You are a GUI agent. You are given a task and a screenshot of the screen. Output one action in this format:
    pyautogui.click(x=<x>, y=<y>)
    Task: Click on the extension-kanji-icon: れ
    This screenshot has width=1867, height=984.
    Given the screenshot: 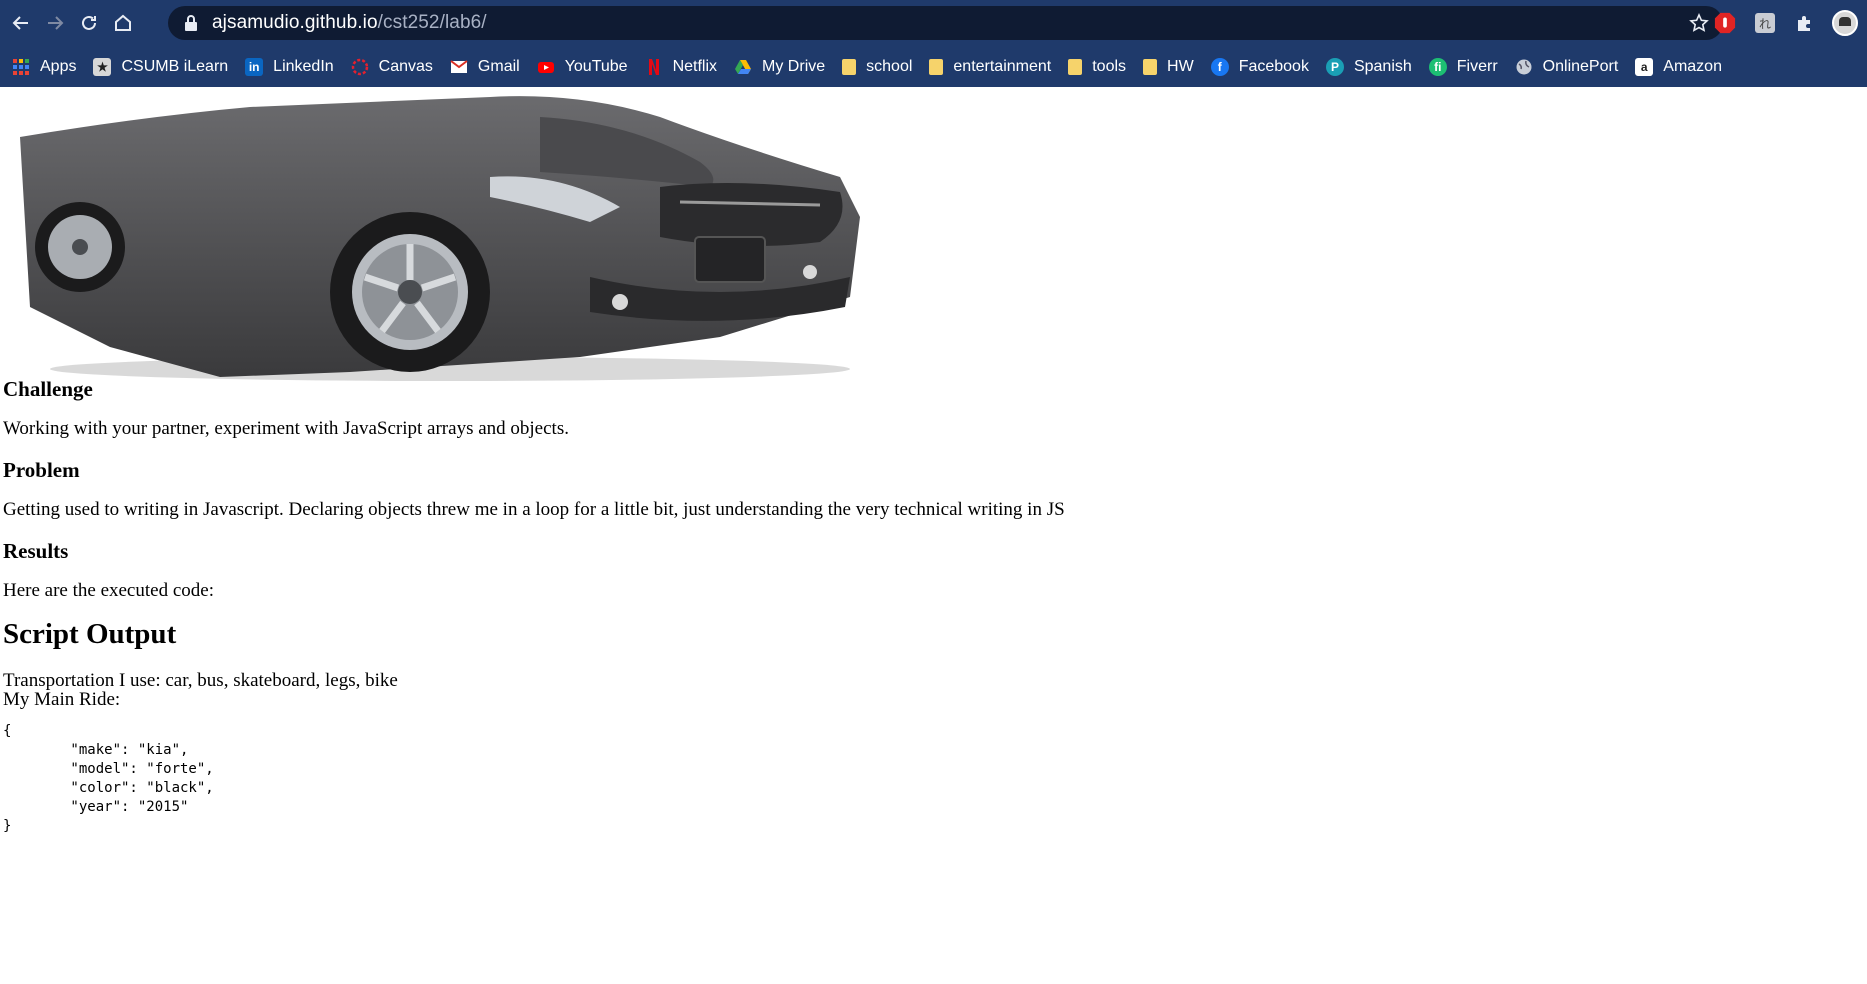 What is the action you would take?
    pyautogui.click(x=1765, y=23)
    